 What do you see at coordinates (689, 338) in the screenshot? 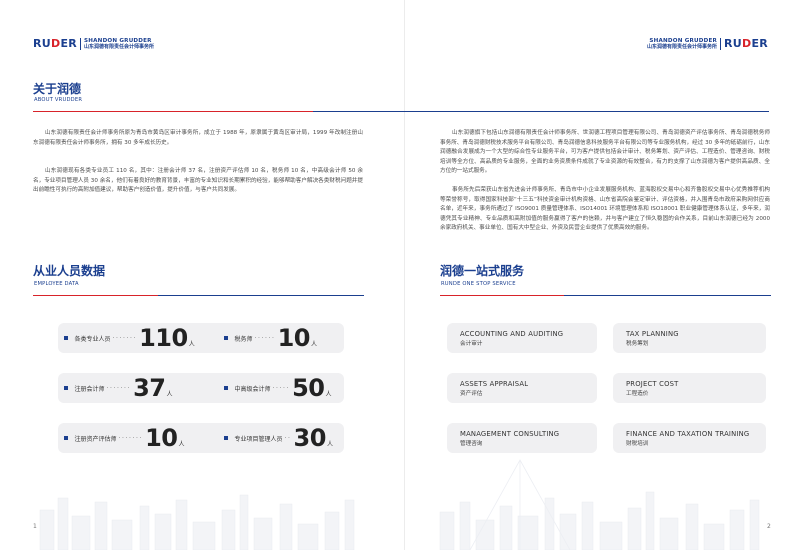
I see `service-tax-planning: TAX PLANNING 税务筹划` at bounding box center [689, 338].